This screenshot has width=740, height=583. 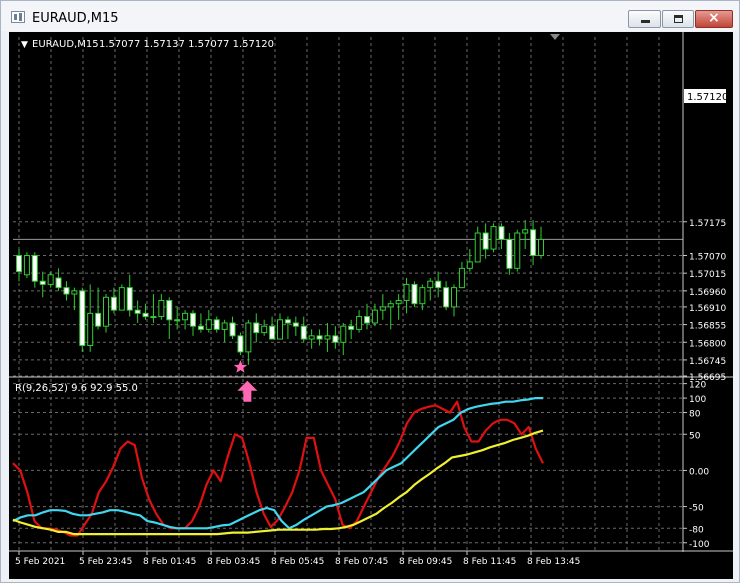 What do you see at coordinates (695, 415) in the screenshot?
I see `indicator-tick-label: 80` at bounding box center [695, 415].